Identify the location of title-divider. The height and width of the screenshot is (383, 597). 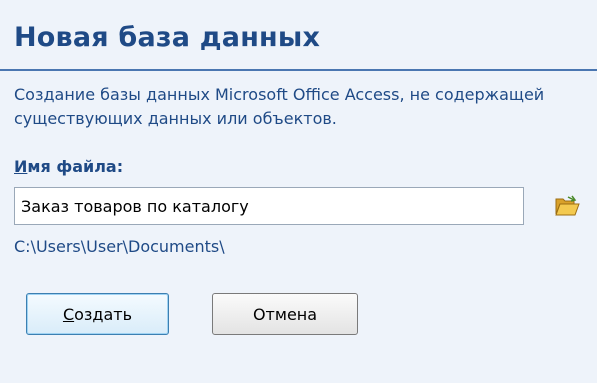
(298, 70).